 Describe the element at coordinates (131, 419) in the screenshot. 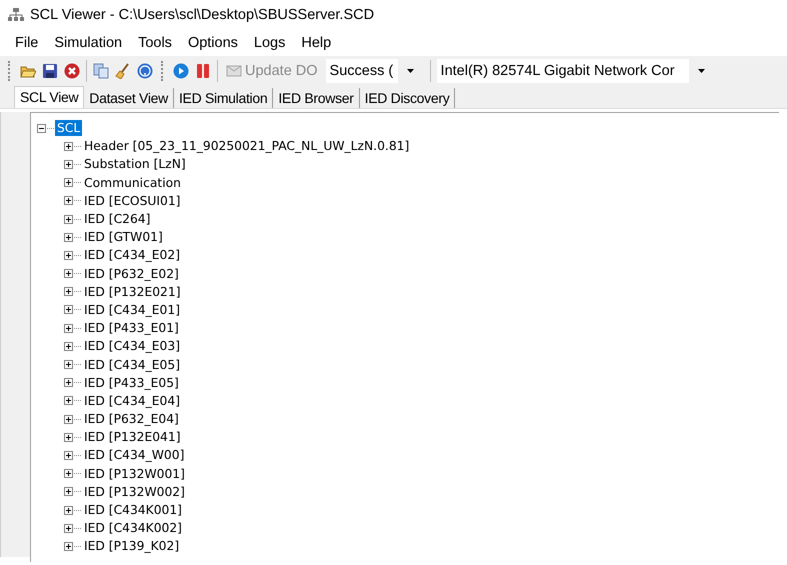

I see `tree-item: IED [P632_E04]` at that location.